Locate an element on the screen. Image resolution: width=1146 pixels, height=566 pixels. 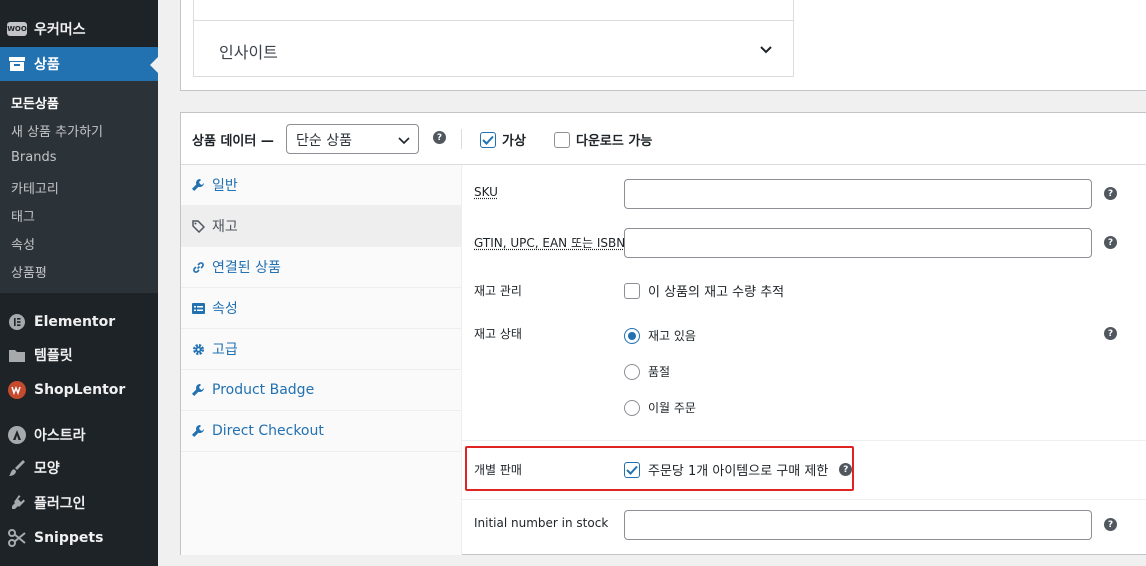
gear-icon is located at coordinates (202, 349).